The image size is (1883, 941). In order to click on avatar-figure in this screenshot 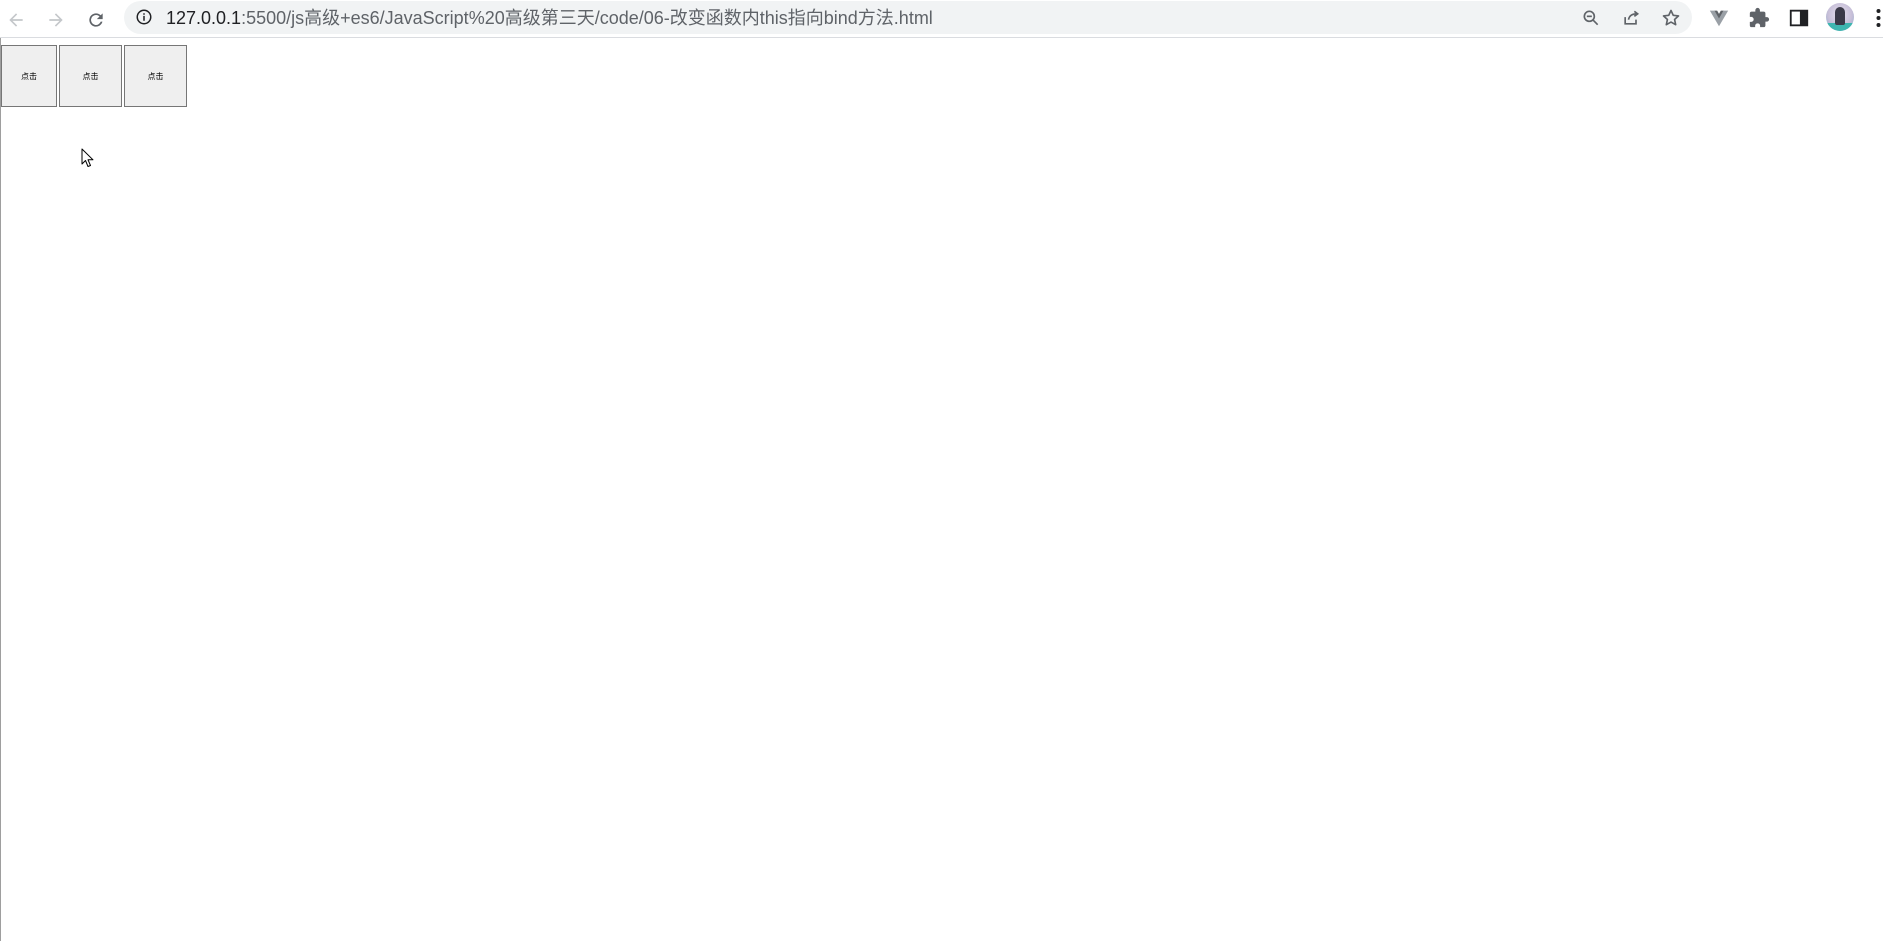, I will do `click(1840, 16)`.